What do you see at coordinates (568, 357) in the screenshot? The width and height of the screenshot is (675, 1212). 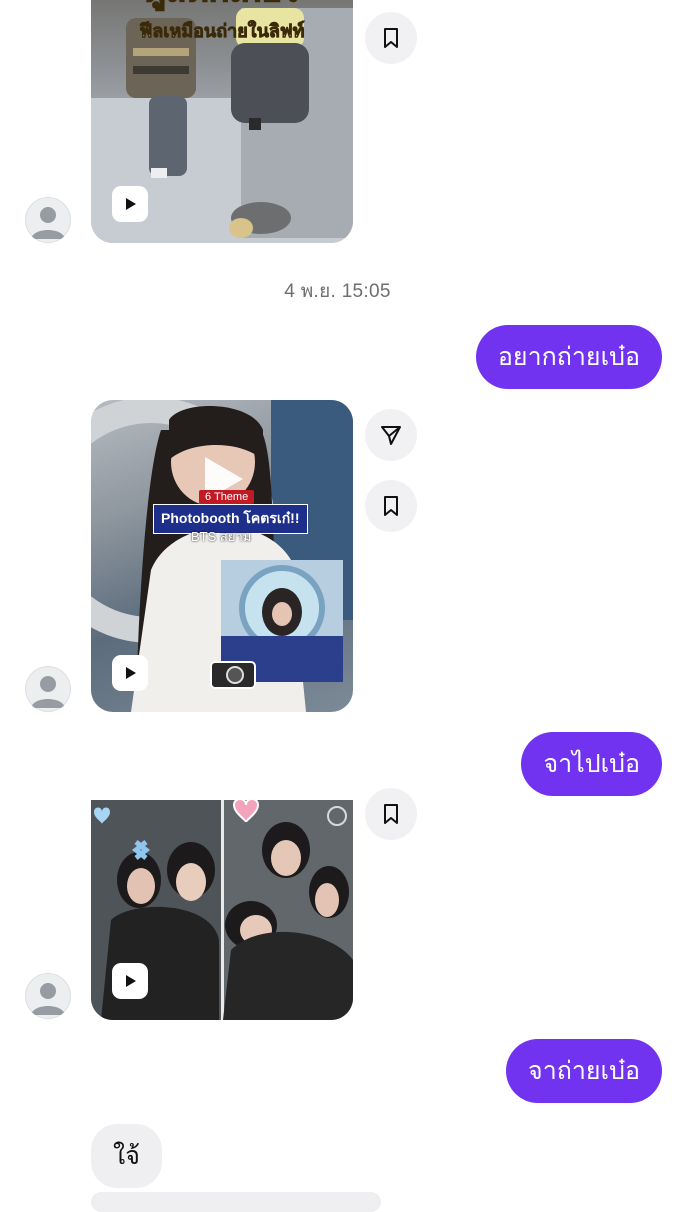 I see `outgoing-message-bubble: อยากถ่ายเบ๋อ` at bounding box center [568, 357].